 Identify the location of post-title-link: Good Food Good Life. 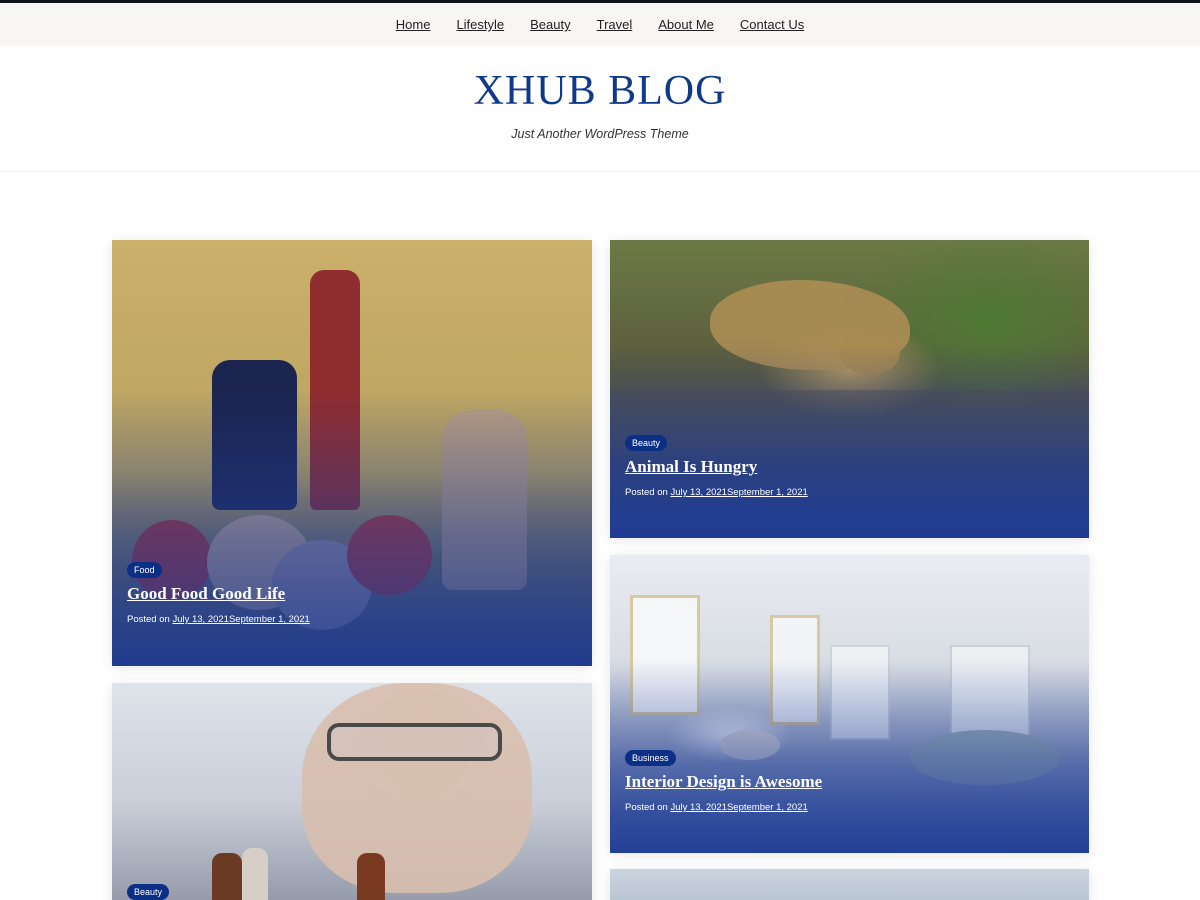
(218, 594).